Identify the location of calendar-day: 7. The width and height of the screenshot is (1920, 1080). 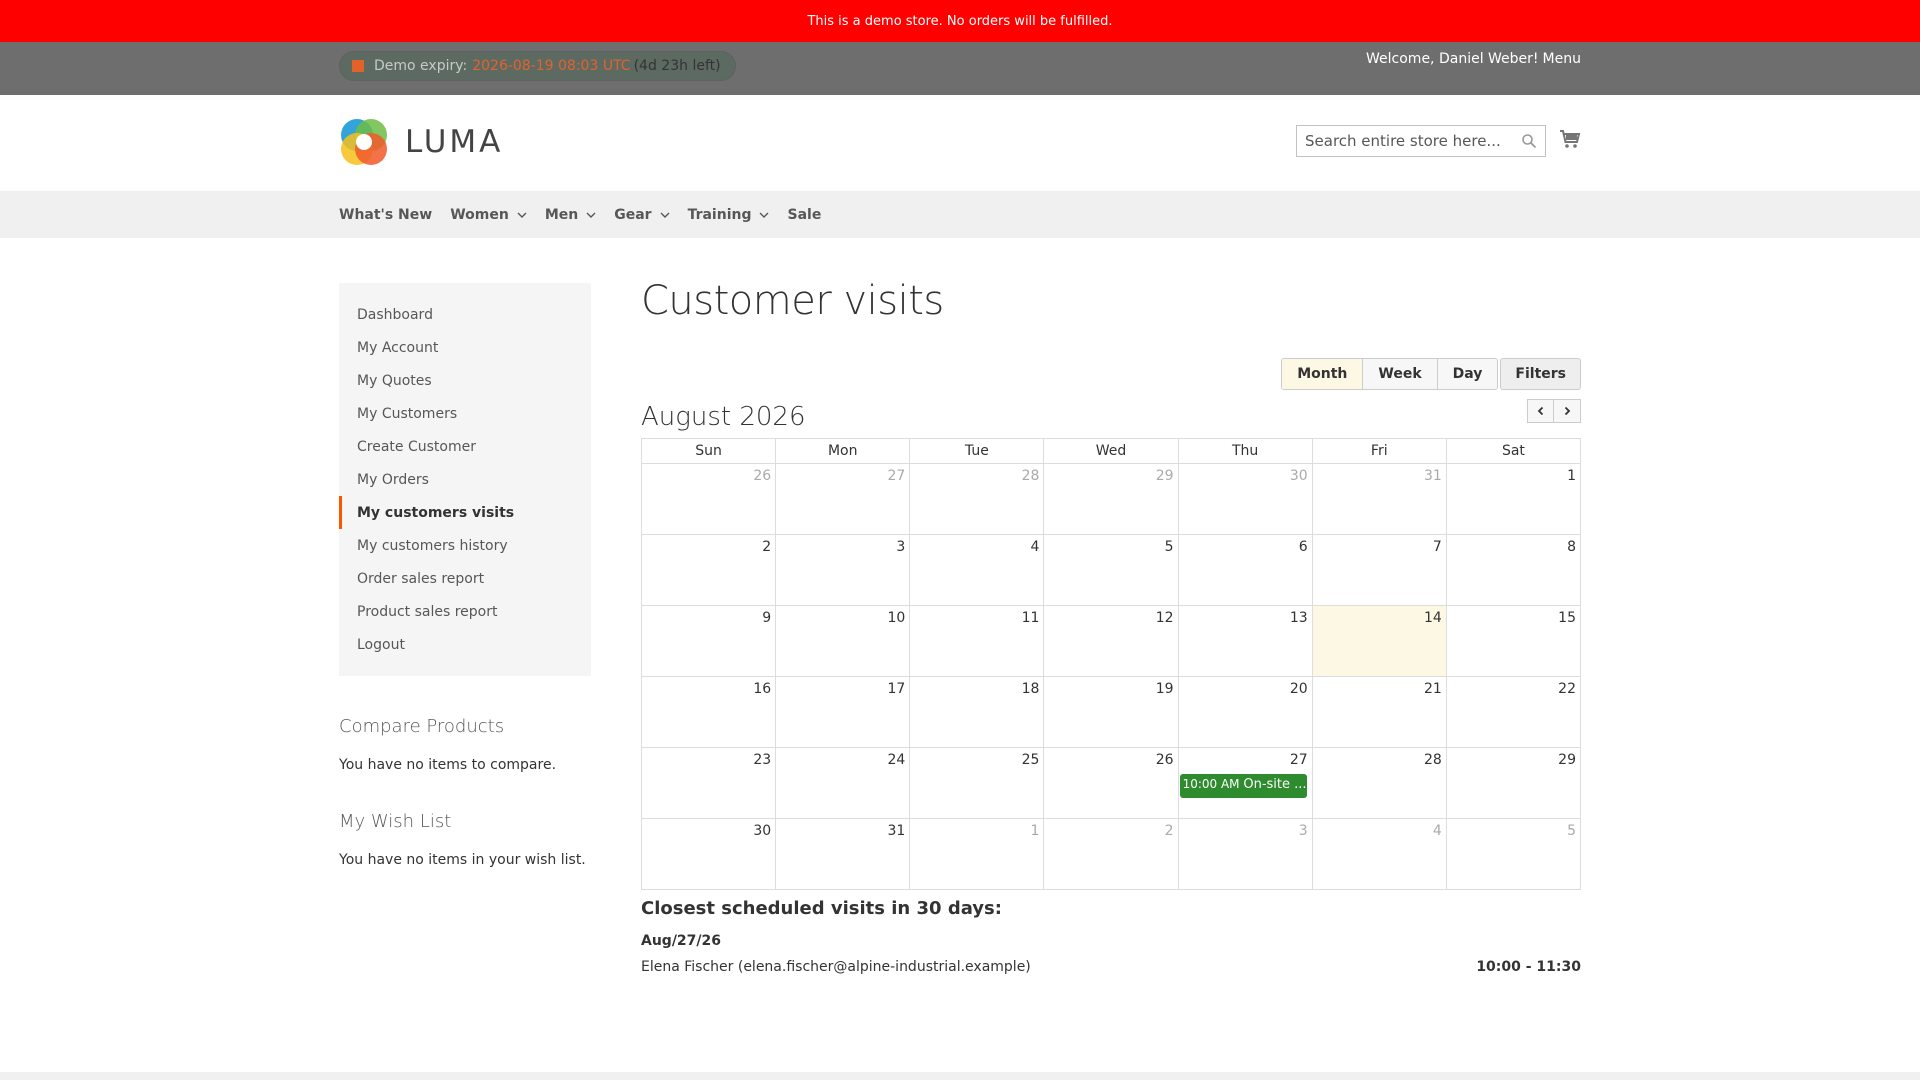
(1379, 570).